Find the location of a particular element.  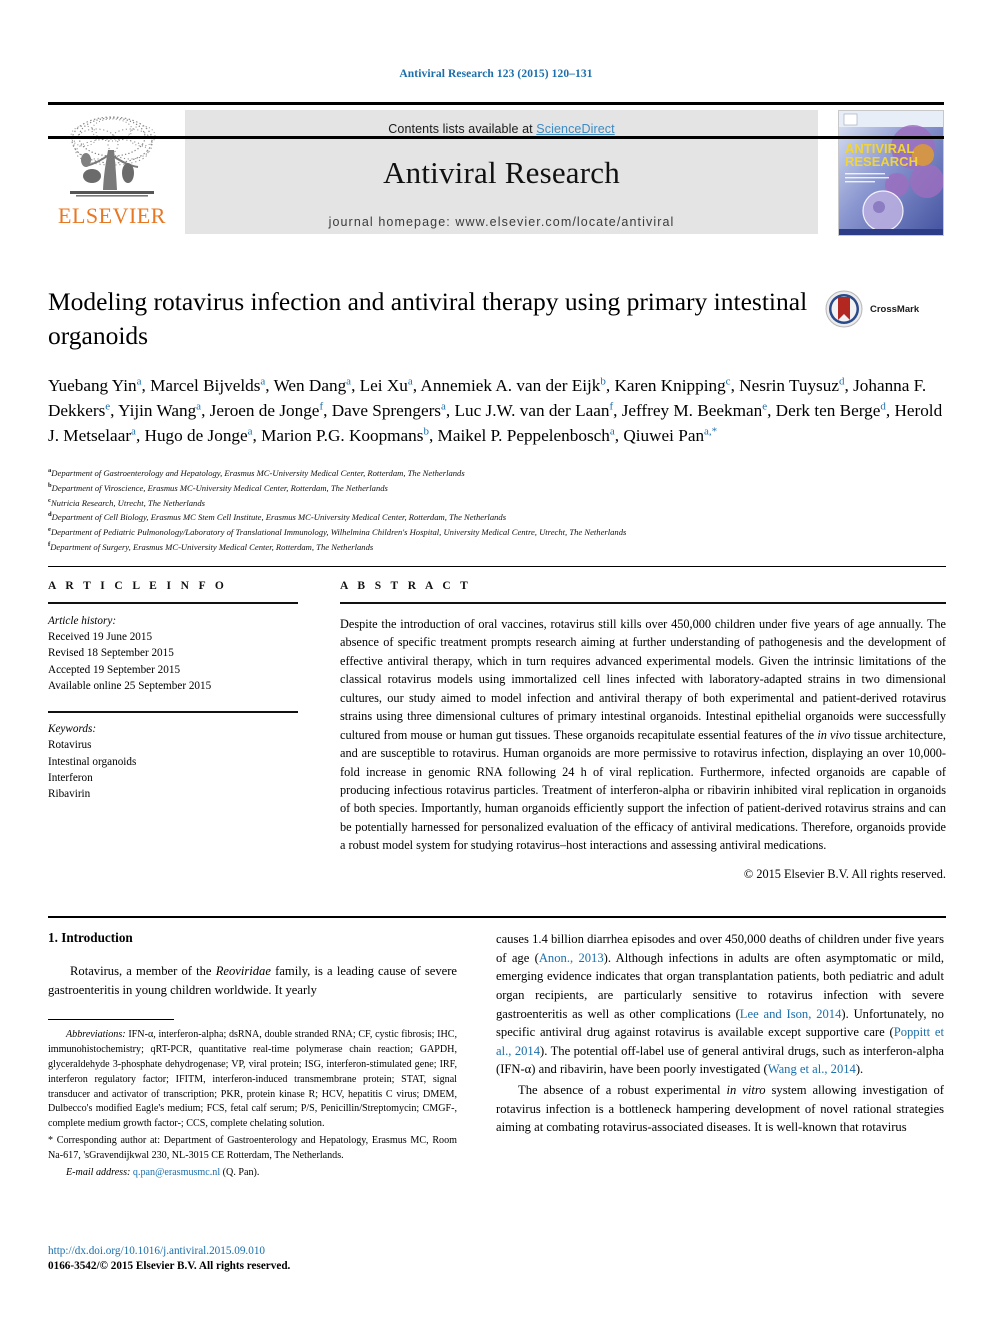

abstract-heading: A B S T R A C T is located at coordinates (406, 586).